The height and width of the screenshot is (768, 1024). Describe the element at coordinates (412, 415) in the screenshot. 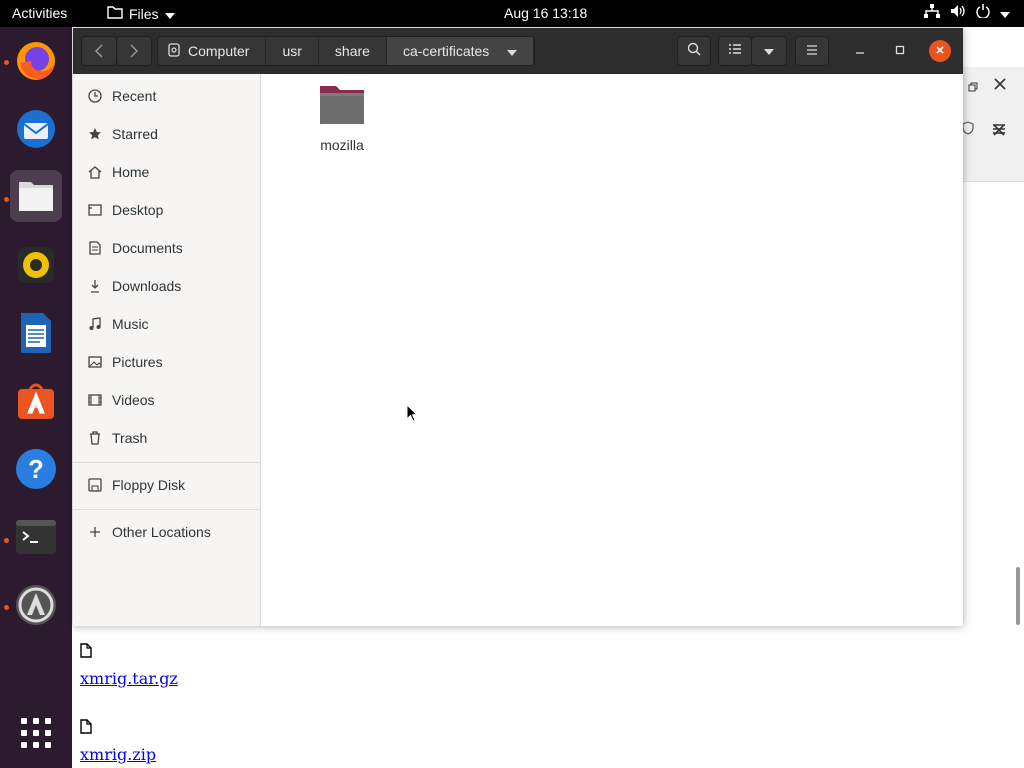

I see `mouse-pointer-icon` at that location.